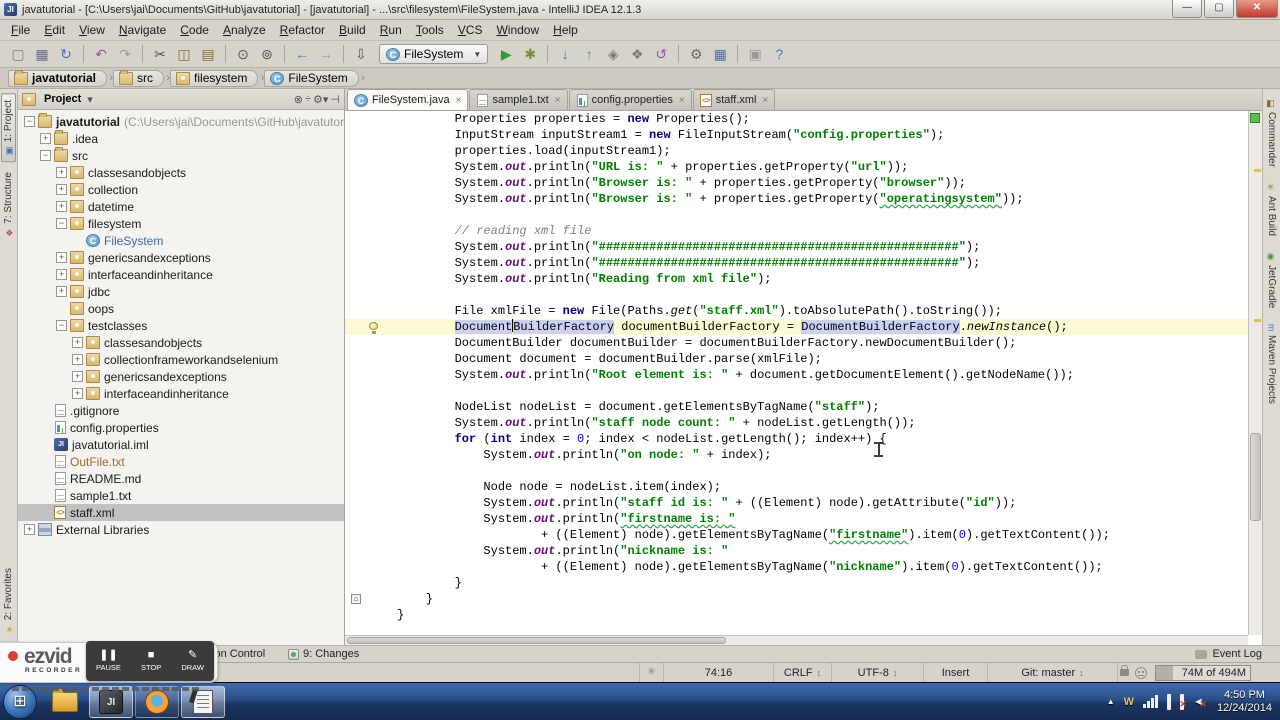  I want to click on tree-item-datetime: + datetime, so click(181, 206).